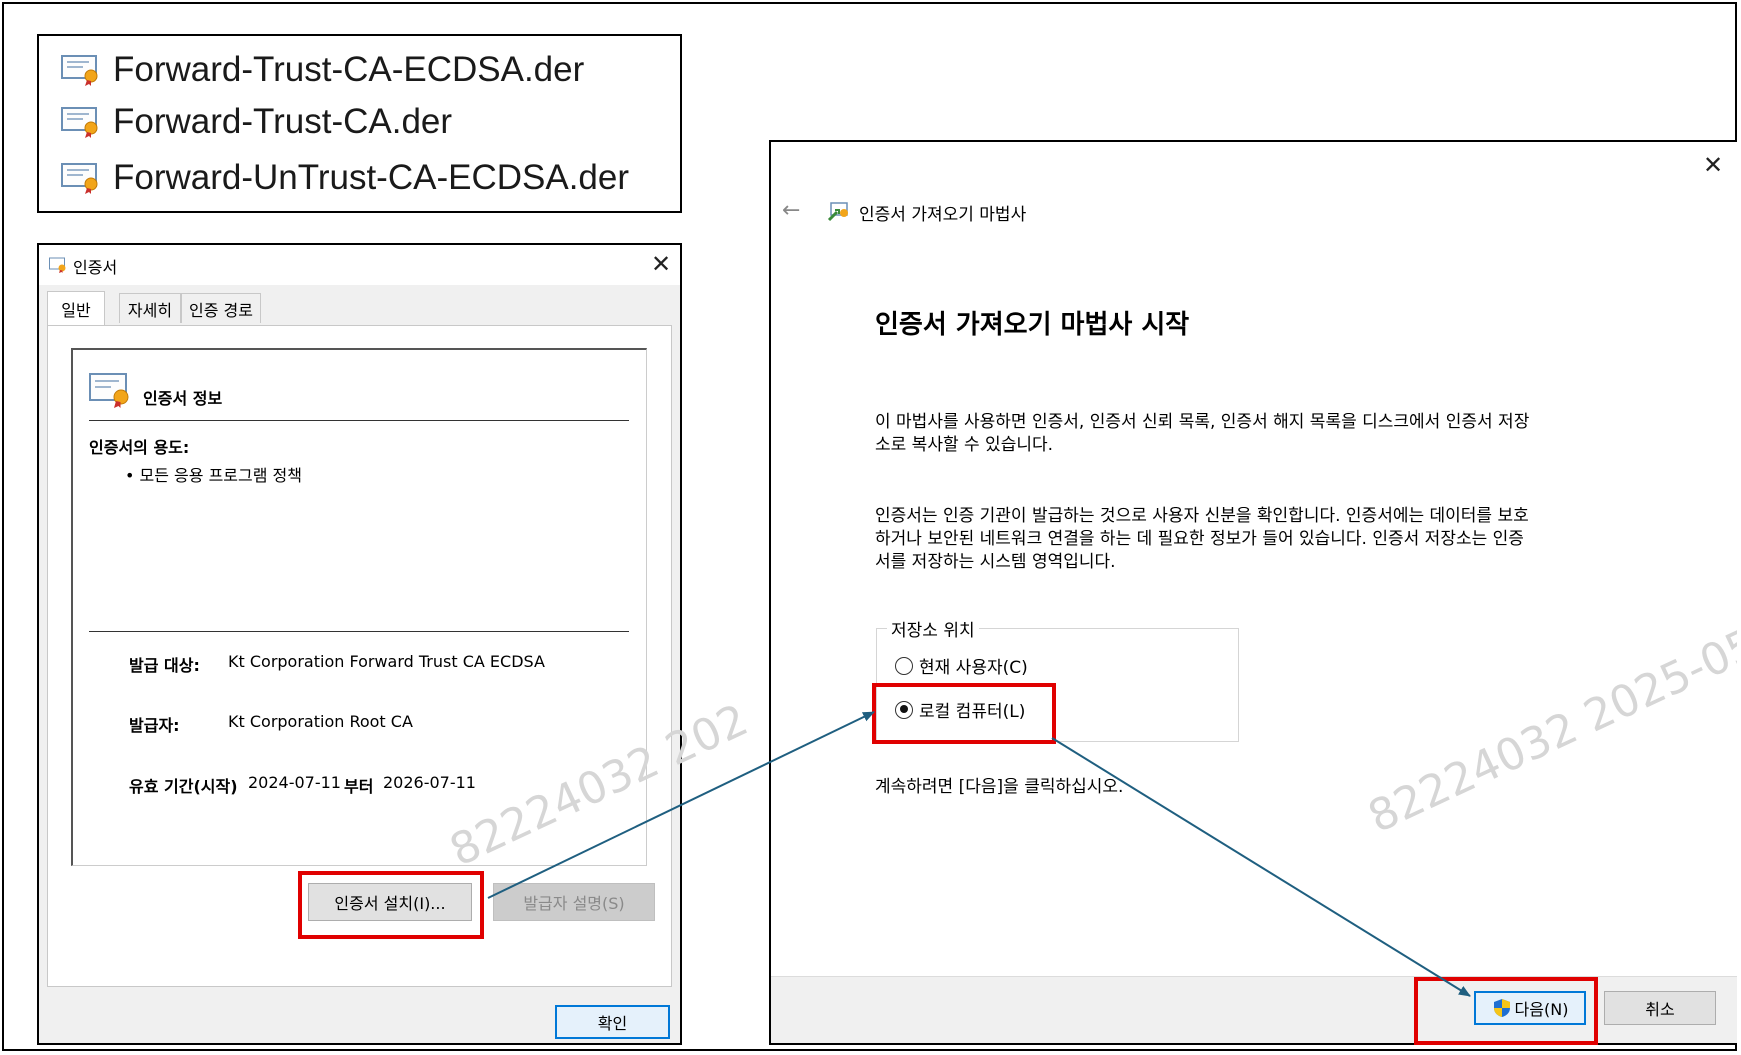  What do you see at coordinates (386, 661) in the screenshot?
I see `issued-to-value: Kt Corporation Forward Trust CA ECDSA` at bounding box center [386, 661].